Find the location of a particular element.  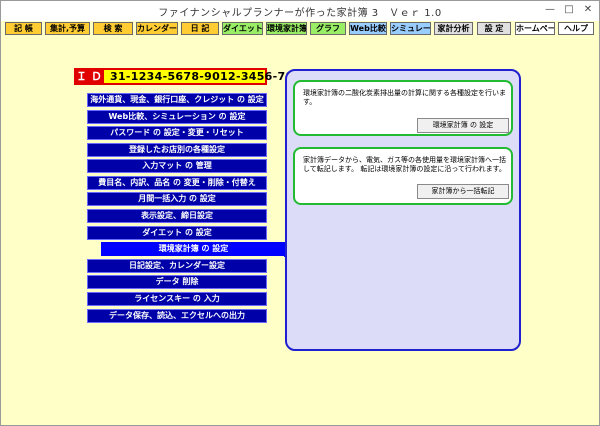

tab-graph: グラフ is located at coordinates (328, 28).